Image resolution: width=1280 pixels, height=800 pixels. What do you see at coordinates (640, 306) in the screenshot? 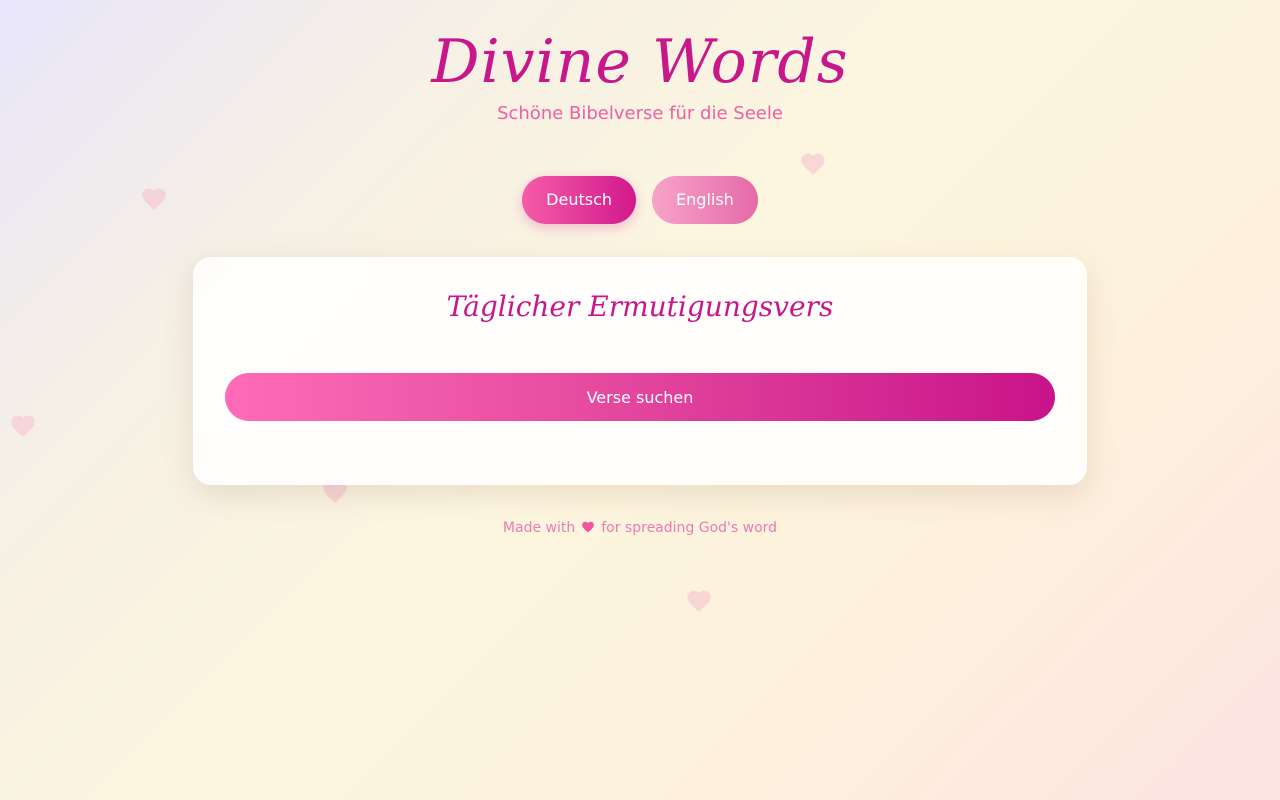
I see `card-title: Täglicher Ermutigungsvers` at bounding box center [640, 306].